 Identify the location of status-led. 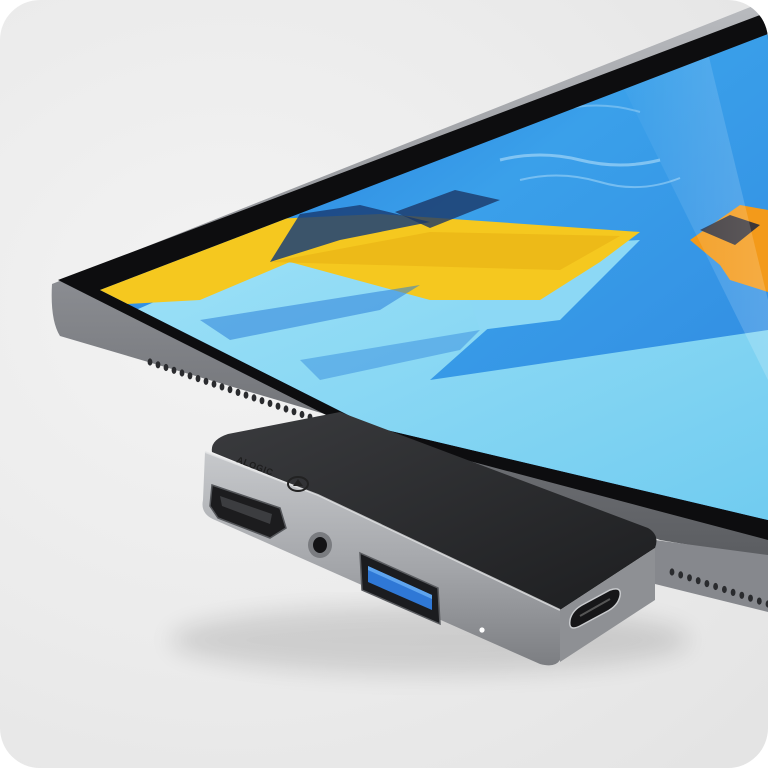
(482, 630).